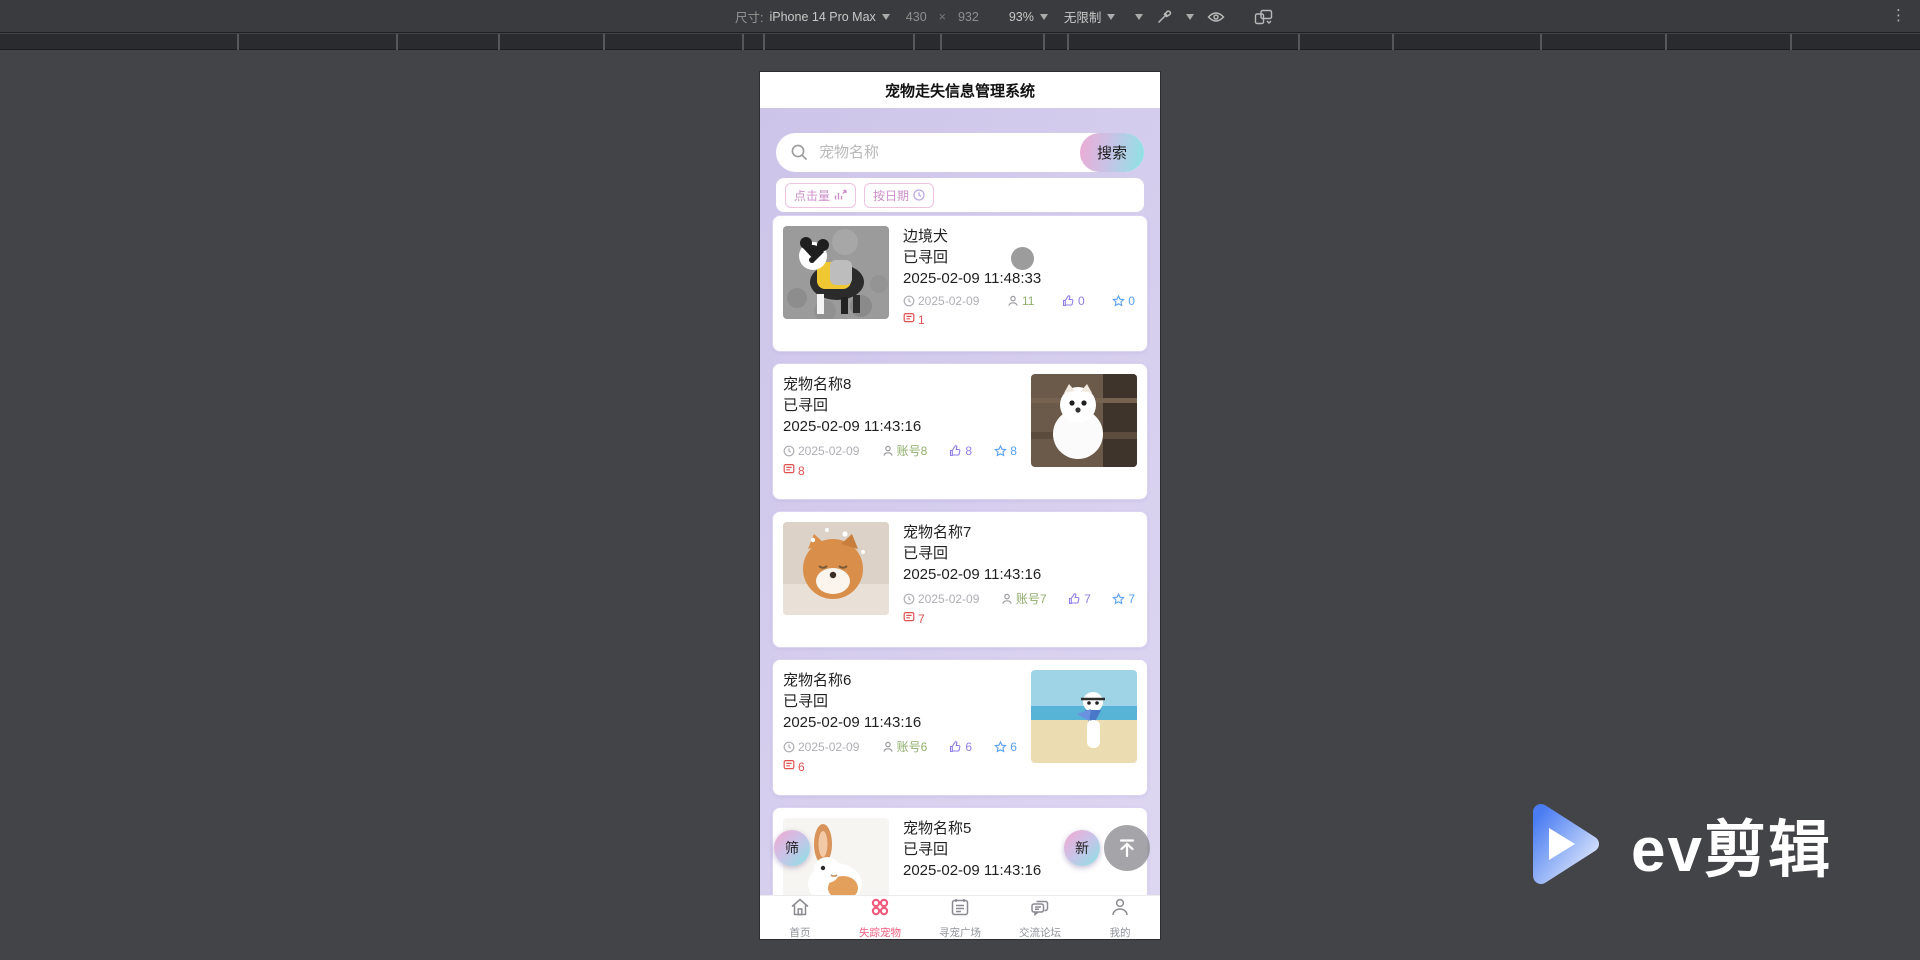 The image size is (1920, 960). I want to click on app-header: 宠物走失信息管理系统, so click(960, 90).